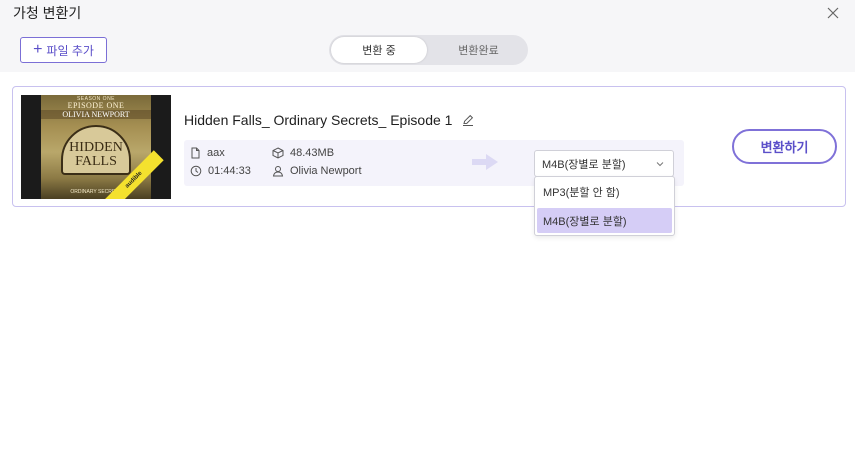  What do you see at coordinates (196, 171) in the screenshot?
I see `clock-icon` at bounding box center [196, 171].